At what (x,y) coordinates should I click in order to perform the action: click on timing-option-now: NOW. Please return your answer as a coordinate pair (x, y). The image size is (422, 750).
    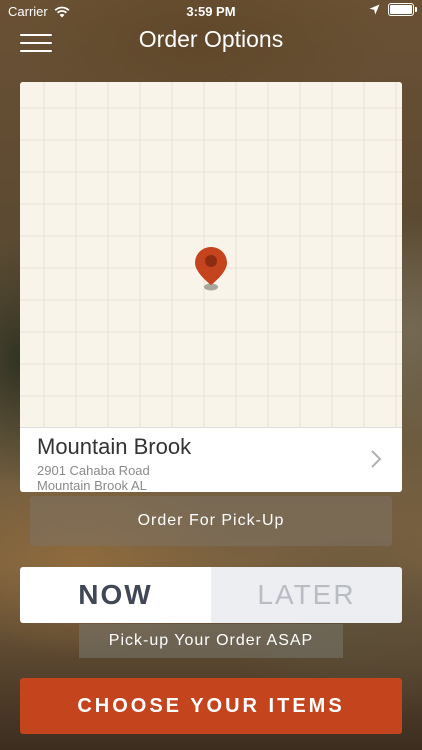
    Looking at the image, I should click on (115, 595).